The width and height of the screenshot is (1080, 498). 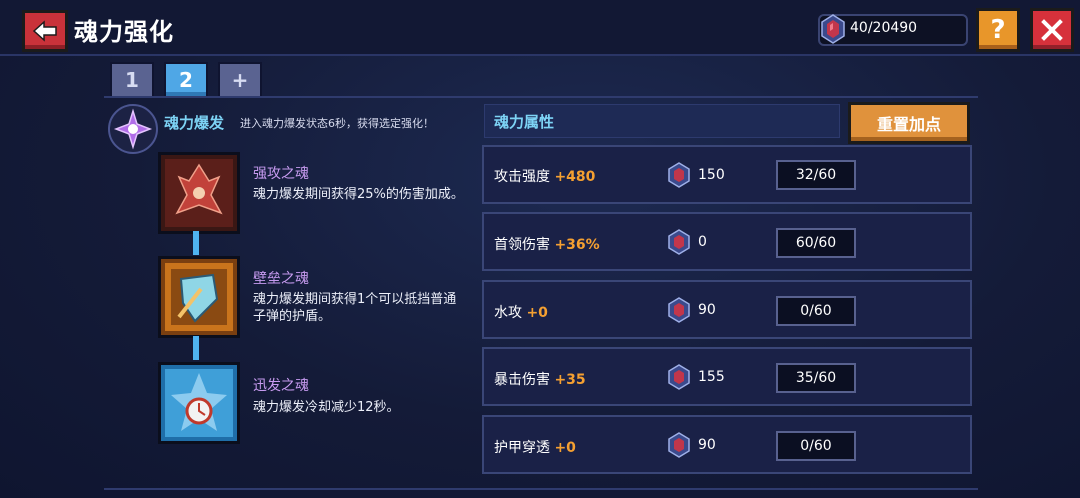 What do you see at coordinates (884, 28) in the screenshot?
I see `currency-value: 40/20490` at bounding box center [884, 28].